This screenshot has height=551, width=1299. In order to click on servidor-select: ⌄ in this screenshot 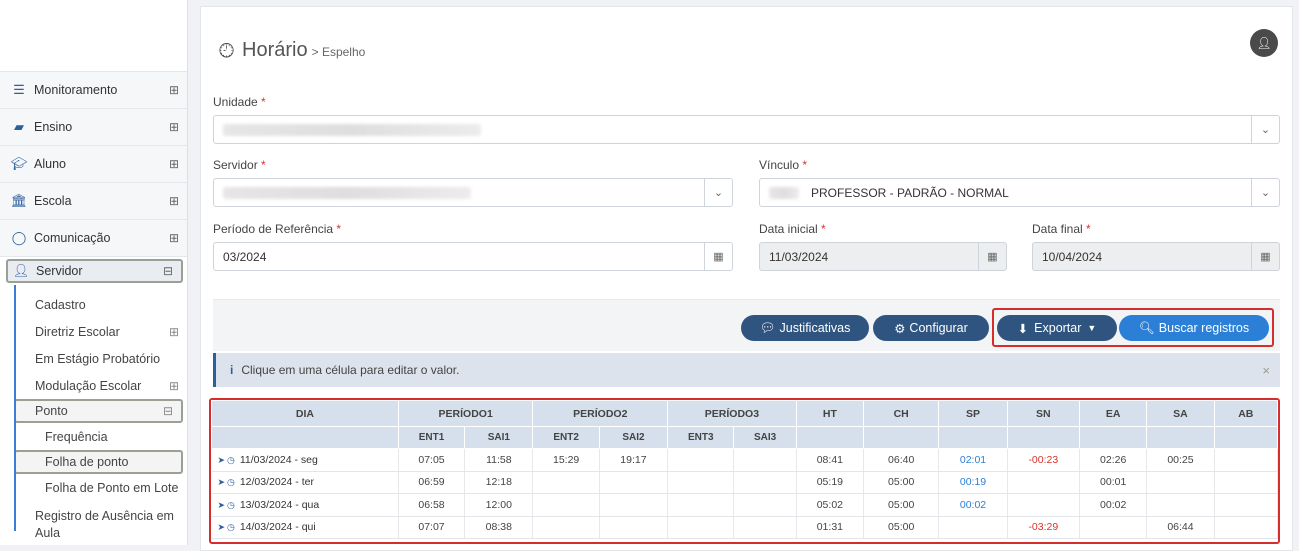, I will do `click(473, 192)`.